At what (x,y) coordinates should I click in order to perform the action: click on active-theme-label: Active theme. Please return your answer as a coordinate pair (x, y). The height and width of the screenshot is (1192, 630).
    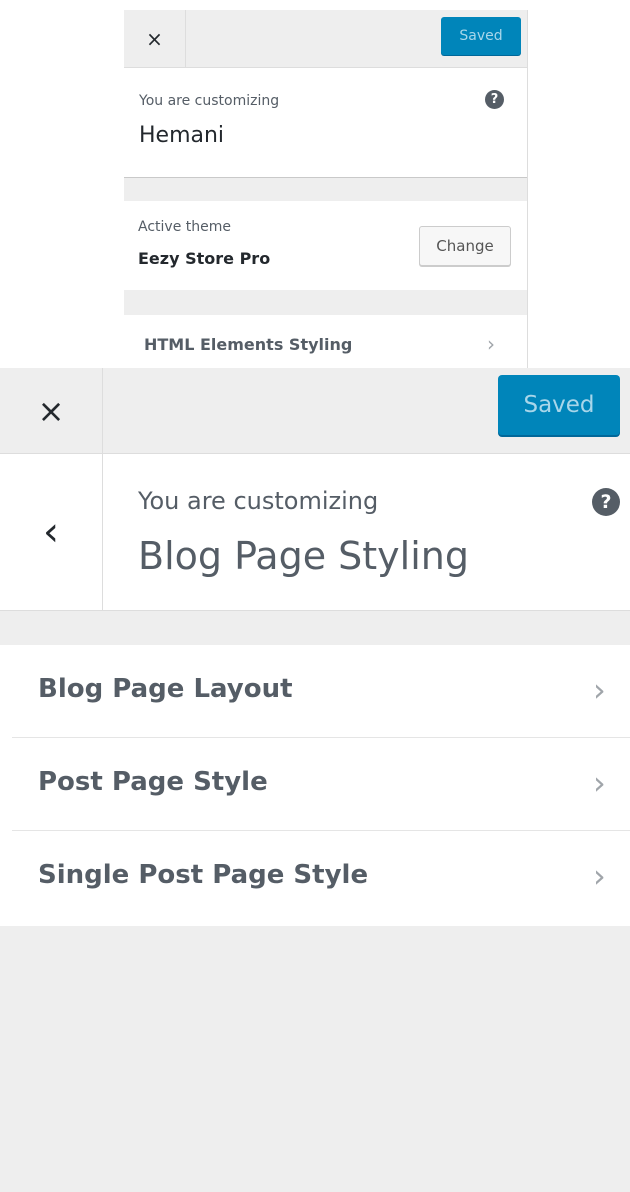
    Looking at the image, I should click on (184, 227).